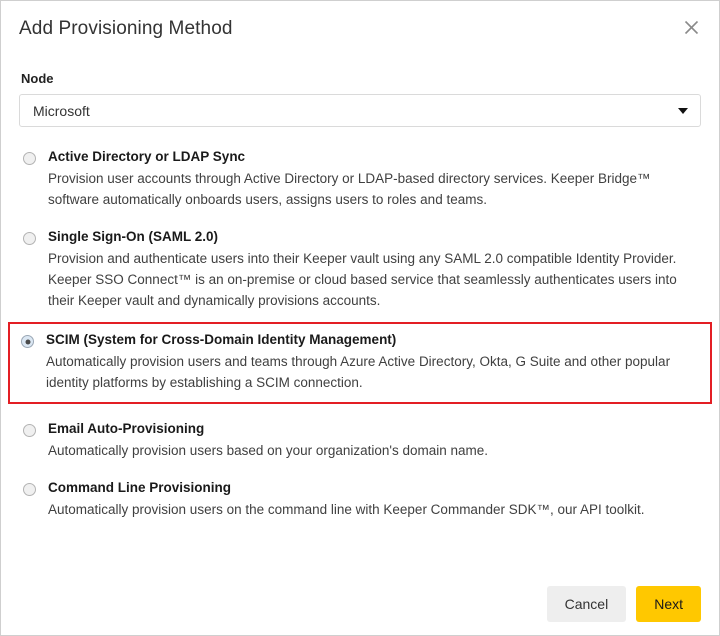 The height and width of the screenshot is (636, 720). I want to click on cancel-button: Cancel, so click(586, 604).